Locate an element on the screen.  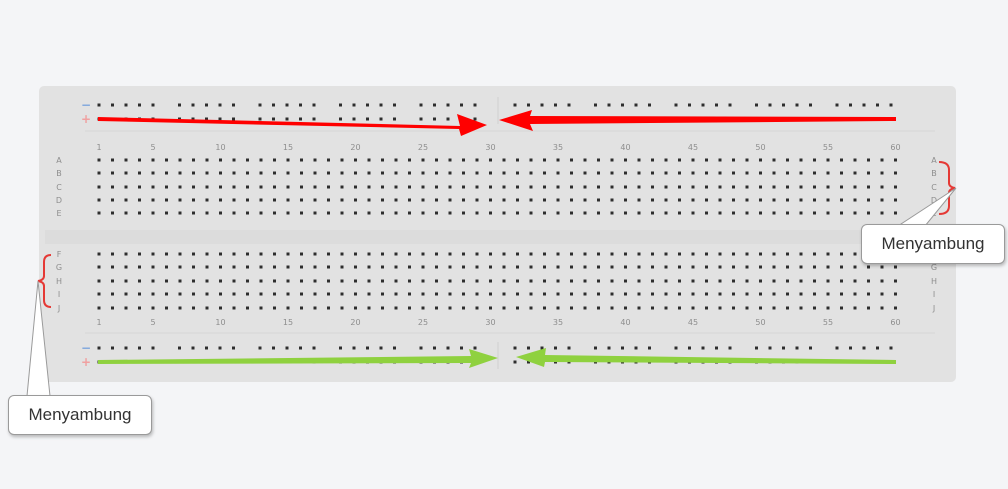
column-label: 55 is located at coordinates (828, 322).